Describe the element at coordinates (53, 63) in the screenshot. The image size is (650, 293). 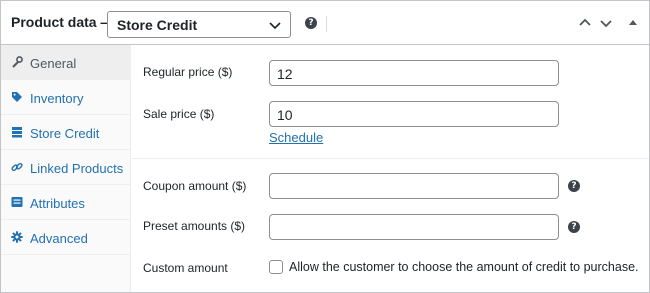
I see `tab-label: General` at that location.